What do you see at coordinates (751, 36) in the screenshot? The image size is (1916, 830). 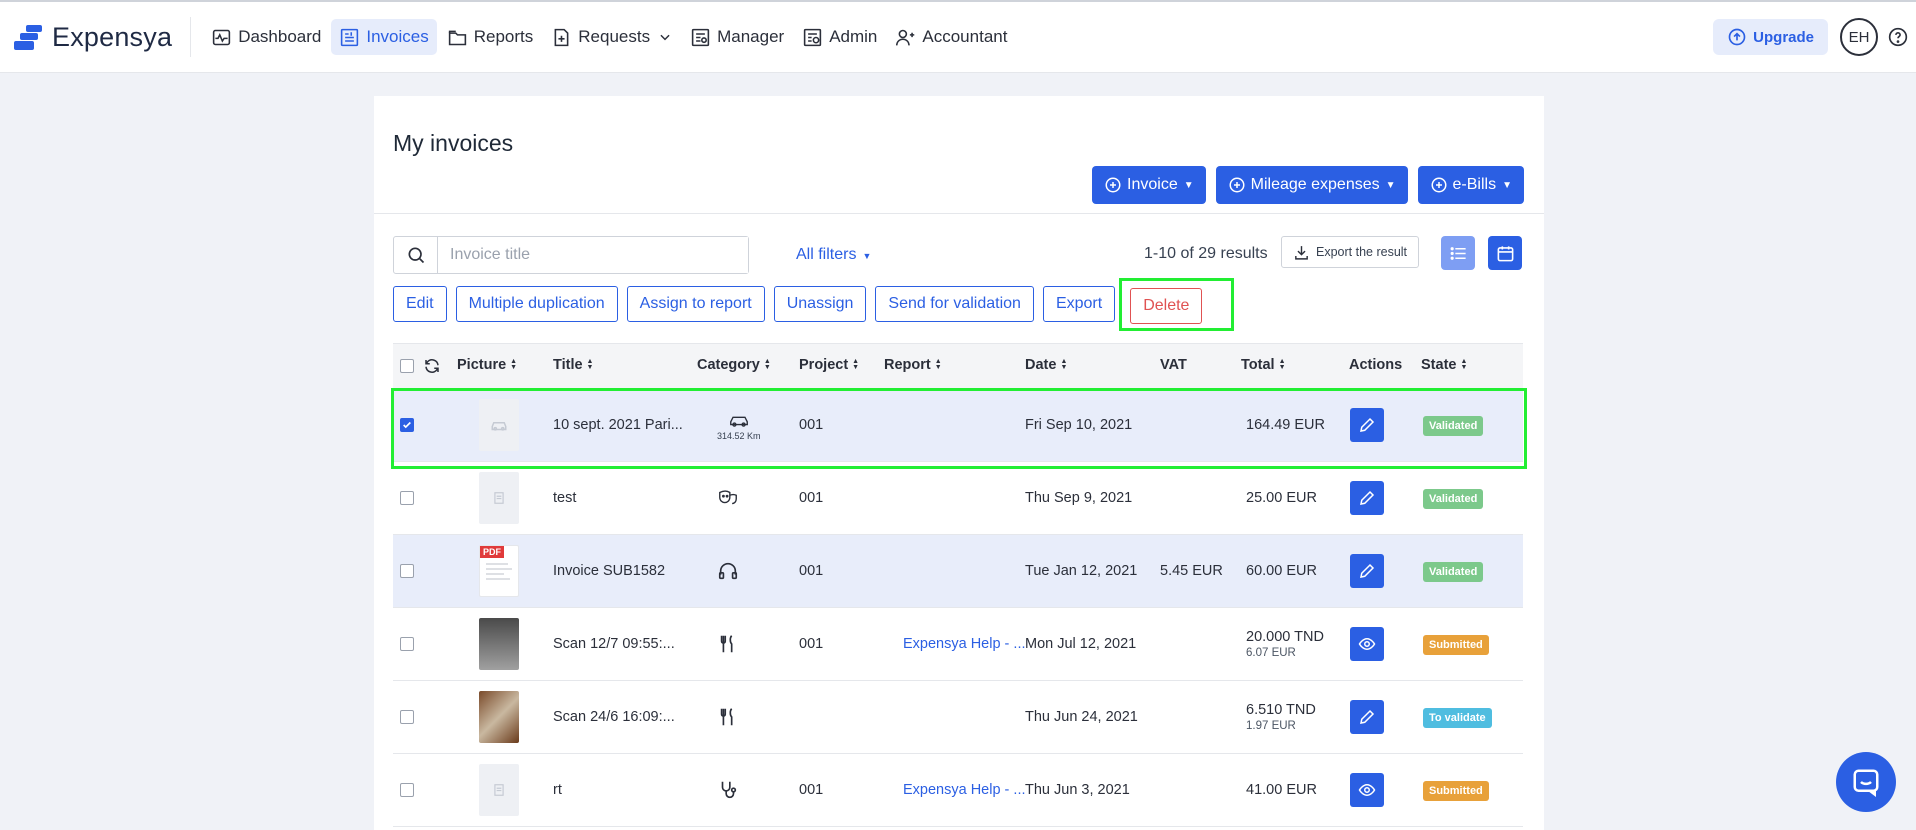 I see `nav-manager-label: Manager` at bounding box center [751, 36].